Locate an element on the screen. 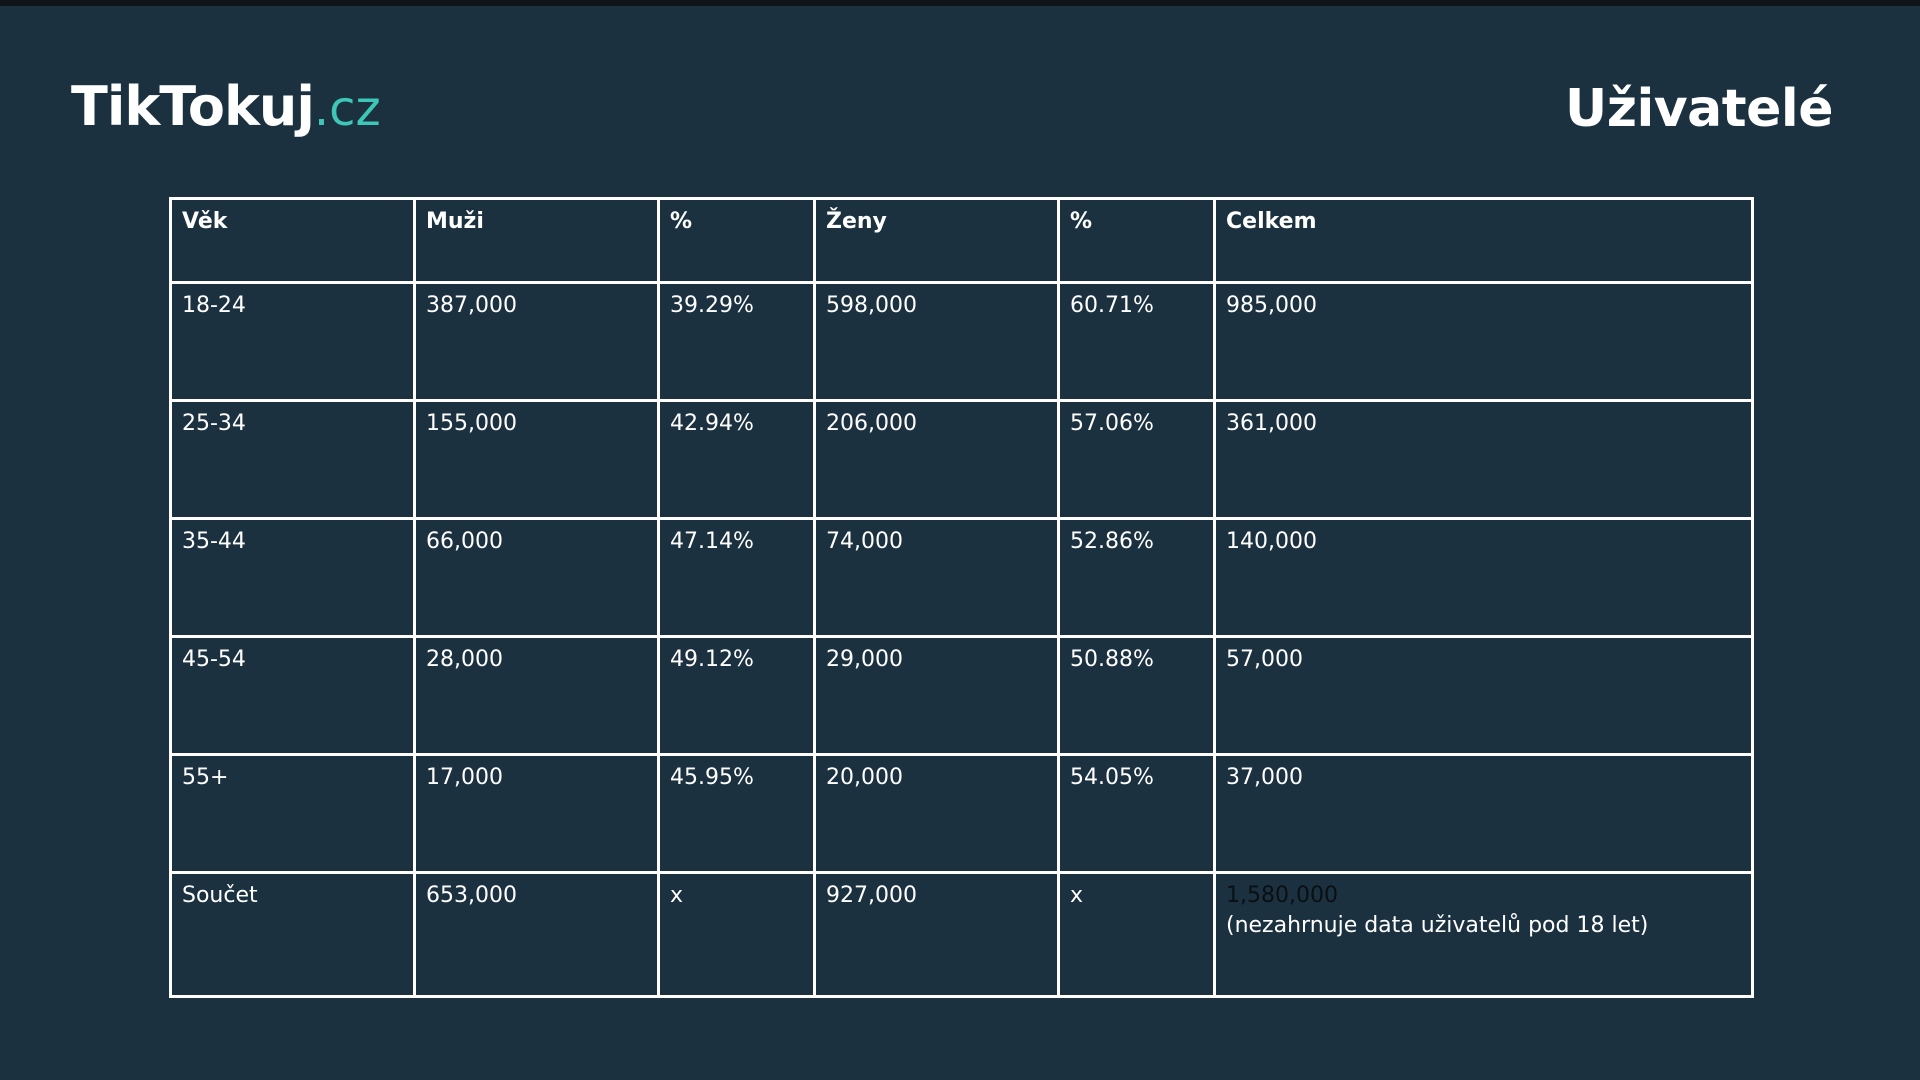 The image size is (1920, 1080). cell-age: 18-24 is located at coordinates (292, 341).